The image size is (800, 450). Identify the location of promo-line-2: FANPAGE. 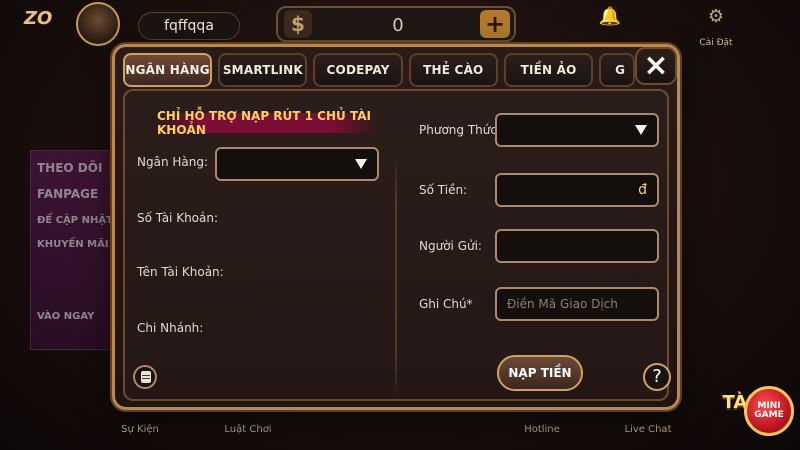
(68, 194).